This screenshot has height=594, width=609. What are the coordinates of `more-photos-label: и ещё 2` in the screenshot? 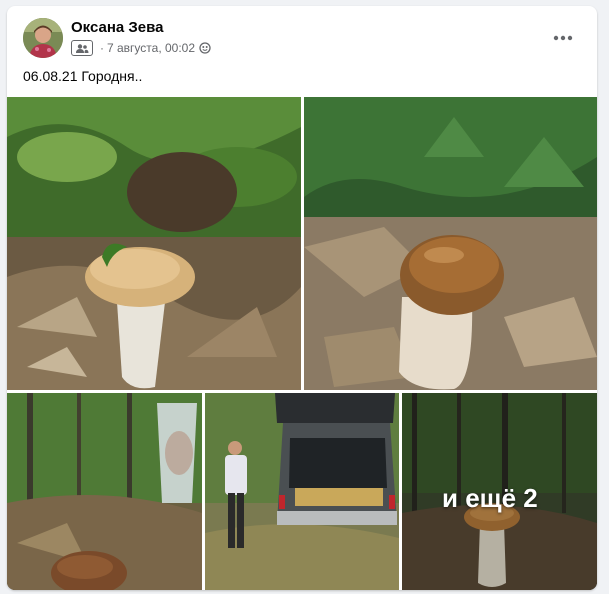 It's located at (490, 498).